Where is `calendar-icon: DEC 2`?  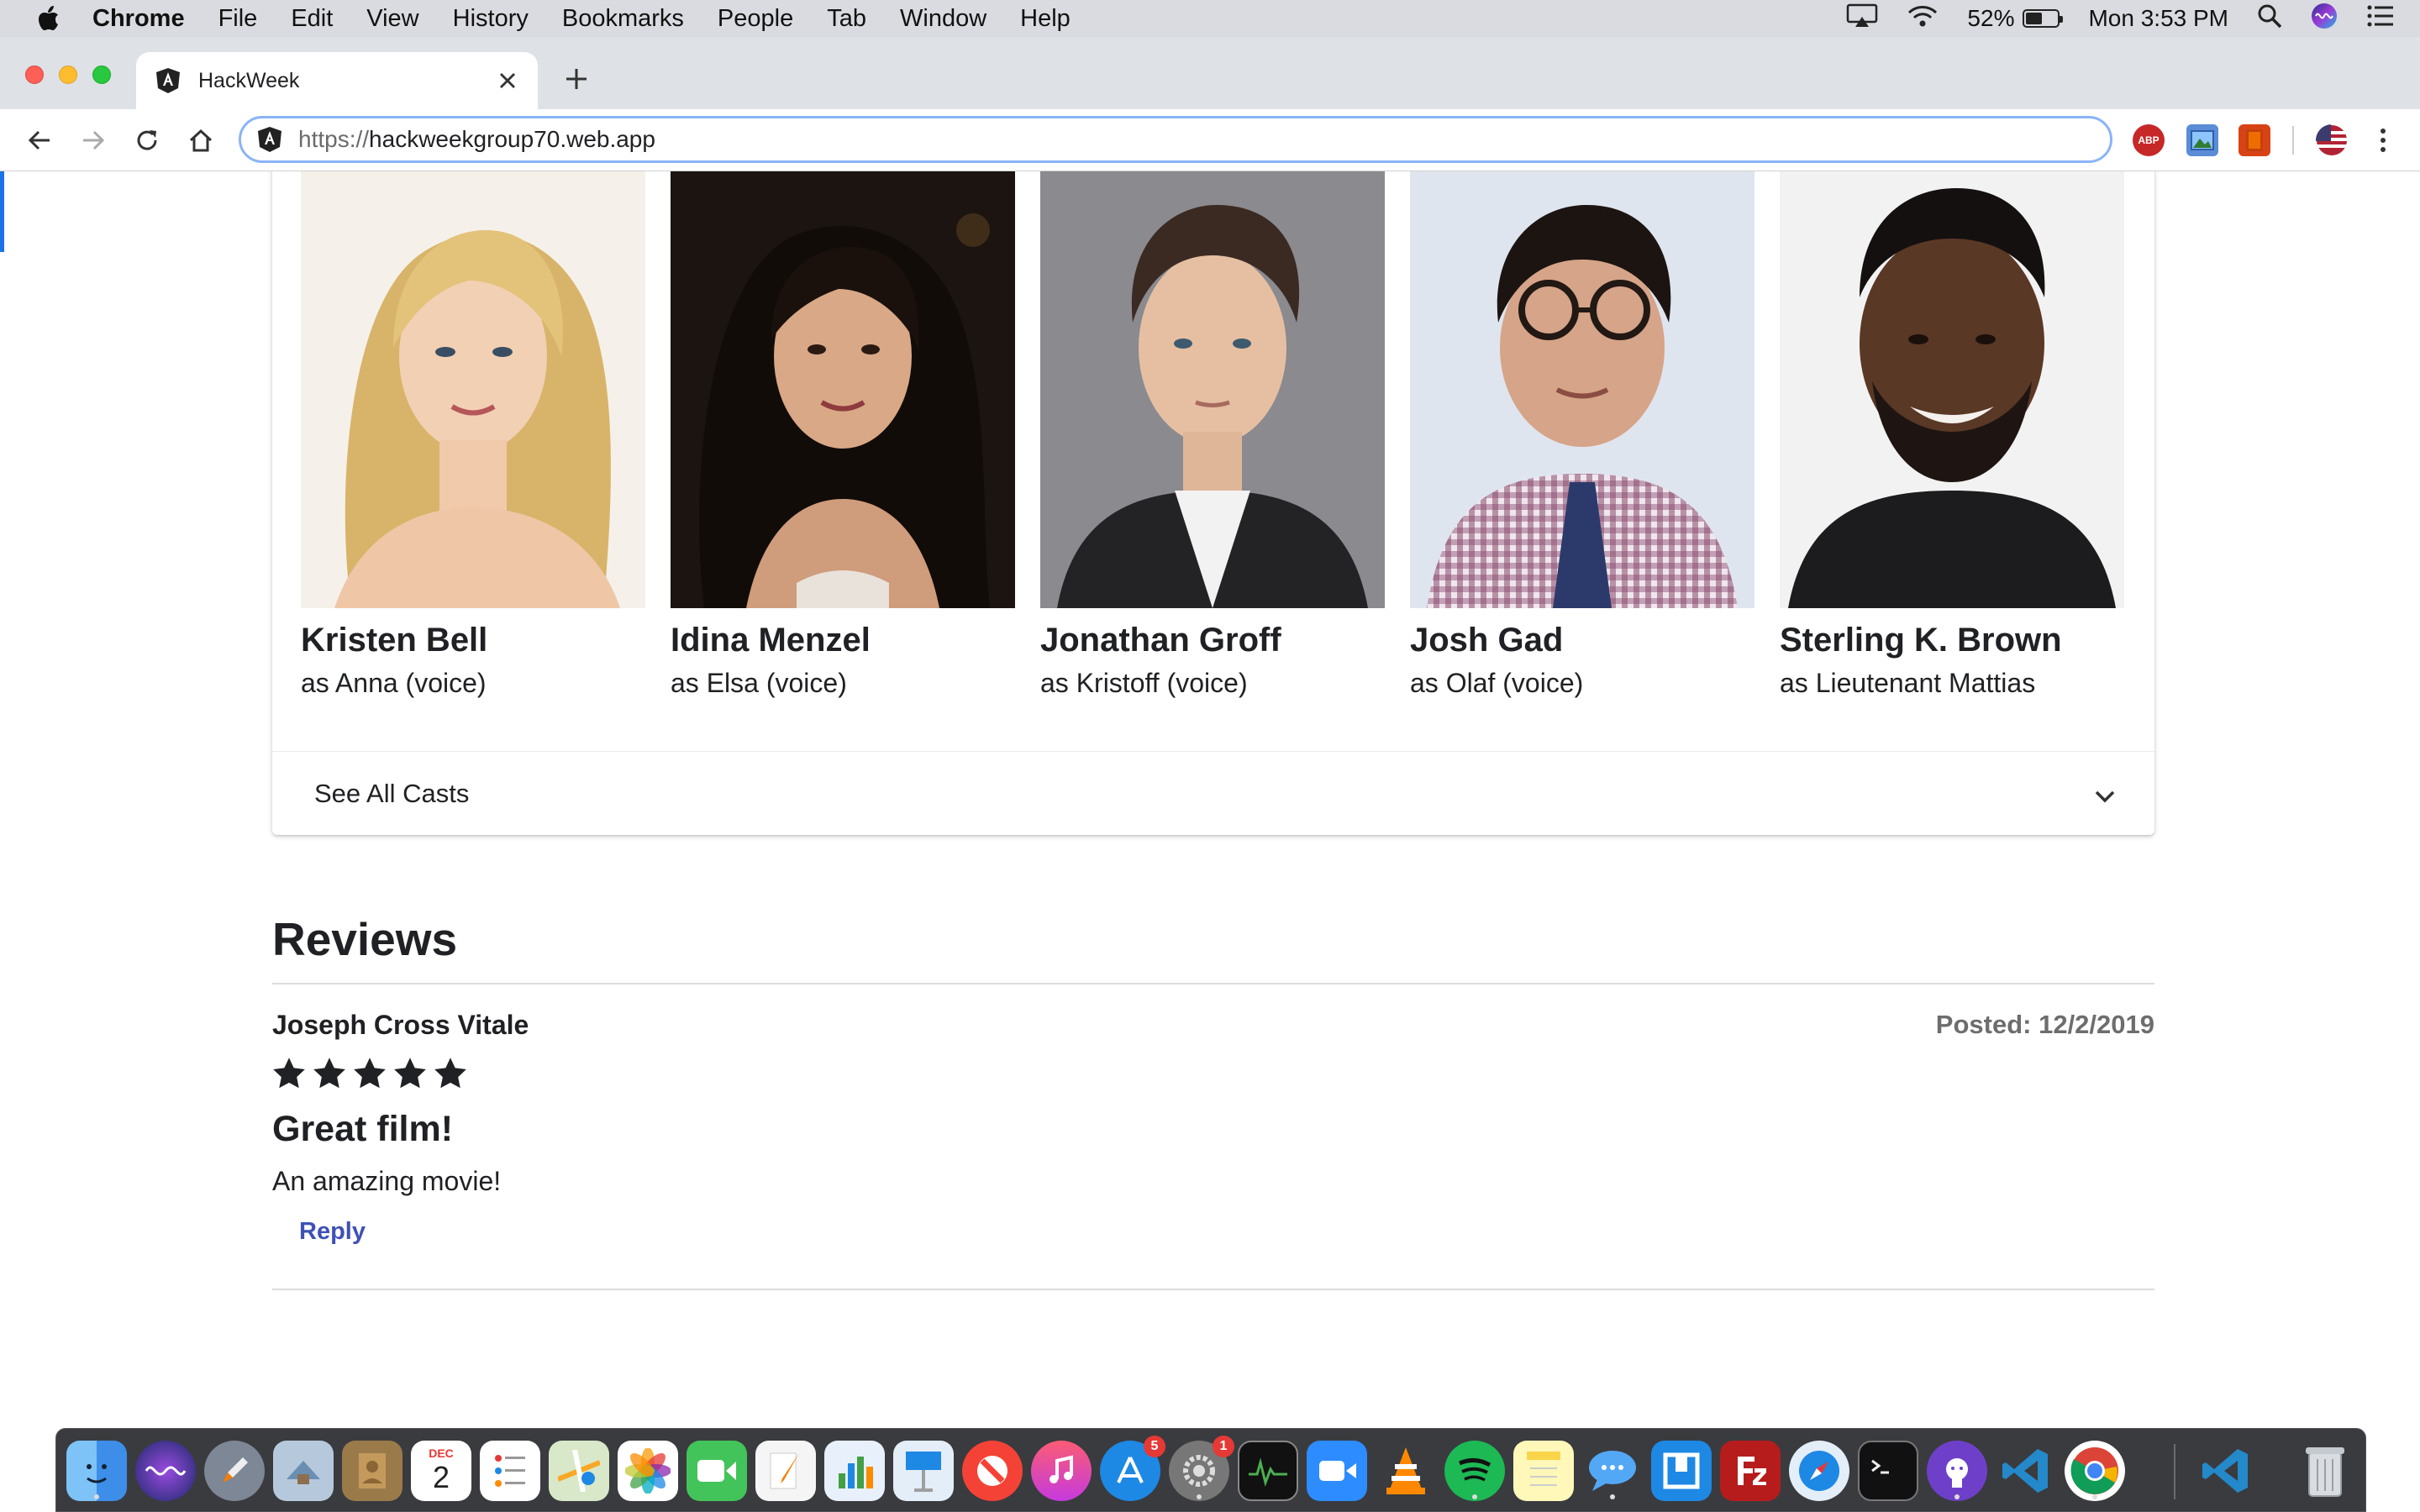 calendar-icon: DEC 2 is located at coordinates (441, 1471).